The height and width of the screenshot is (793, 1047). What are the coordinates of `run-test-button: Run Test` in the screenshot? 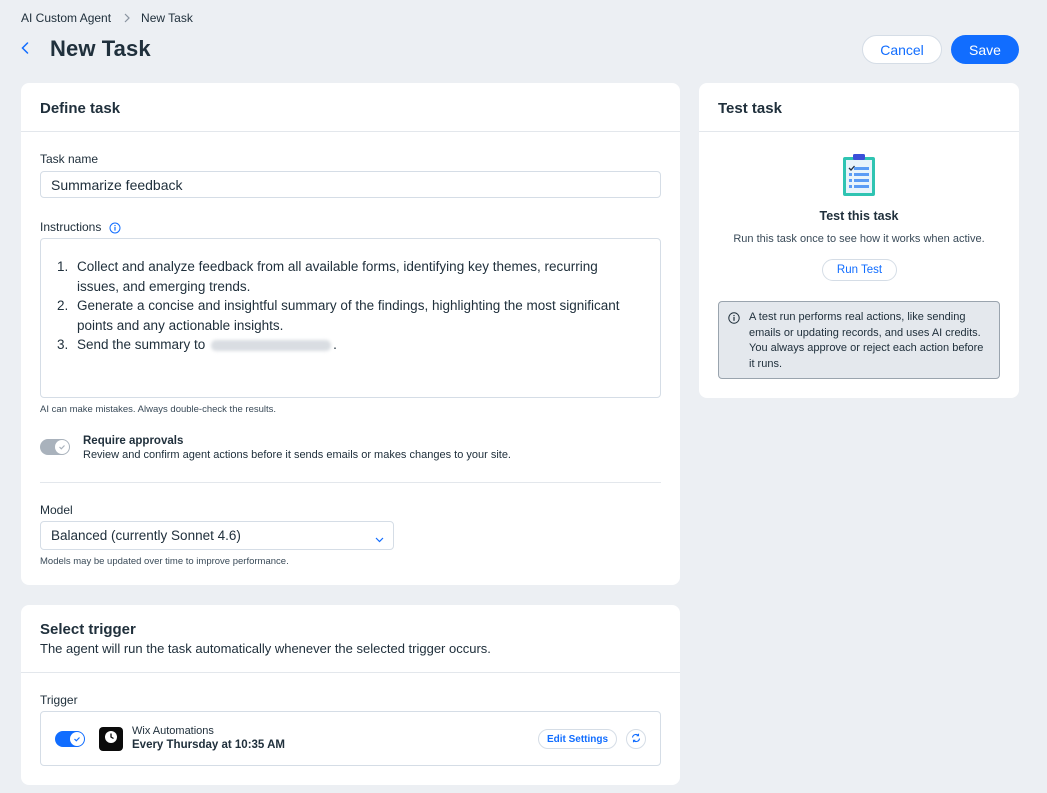 It's located at (859, 270).